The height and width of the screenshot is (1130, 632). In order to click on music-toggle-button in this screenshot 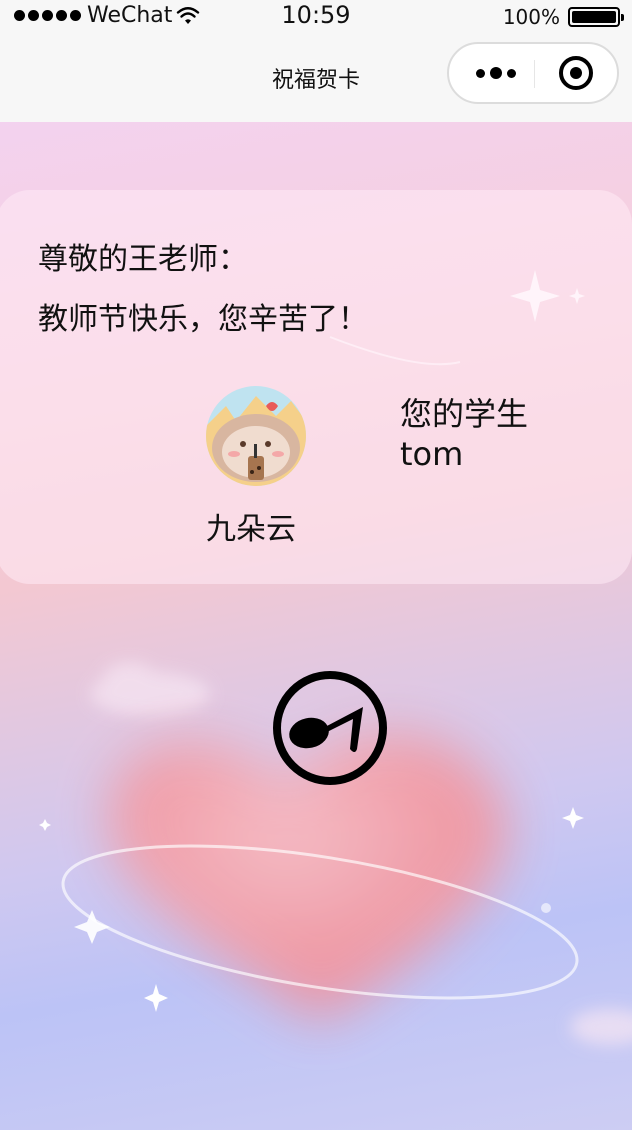, I will do `click(330, 728)`.